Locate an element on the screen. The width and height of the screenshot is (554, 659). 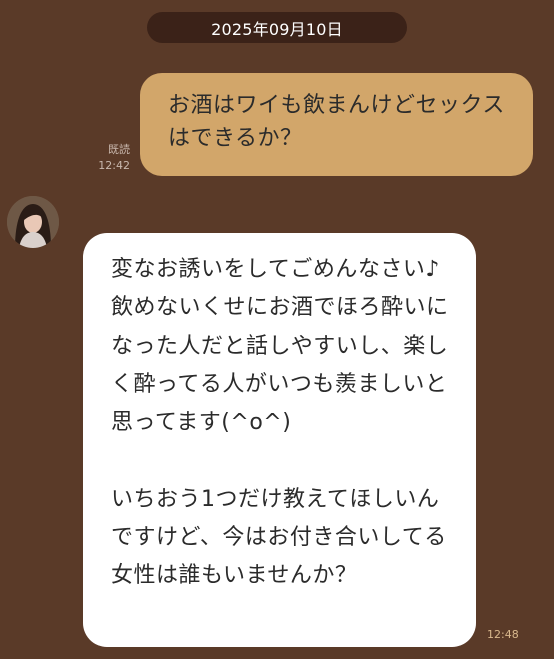
incoming-time: 12:48 is located at coordinates (503, 634).